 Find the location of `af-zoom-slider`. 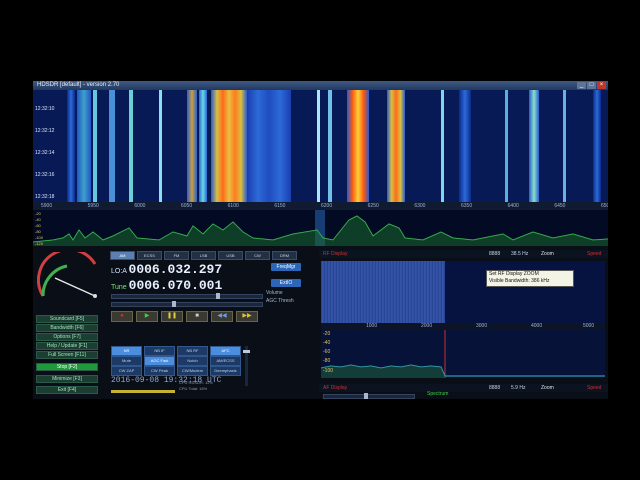

af-zoom-slider is located at coordinates (369, 396).